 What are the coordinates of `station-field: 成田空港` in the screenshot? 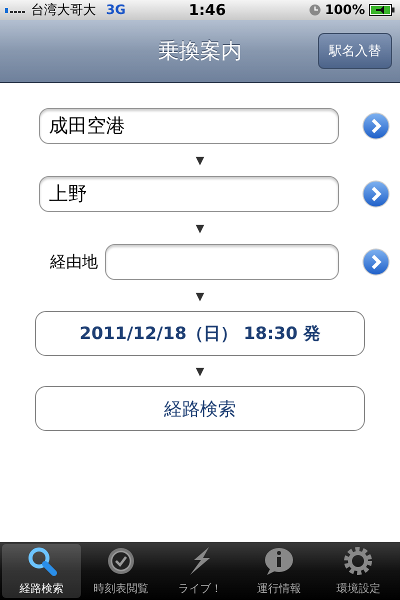 It's located at (189, 126).